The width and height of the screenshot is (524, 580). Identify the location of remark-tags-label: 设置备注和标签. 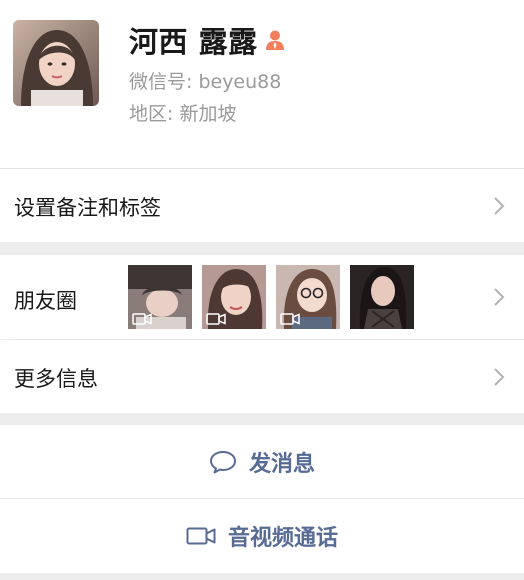
(87, 208).